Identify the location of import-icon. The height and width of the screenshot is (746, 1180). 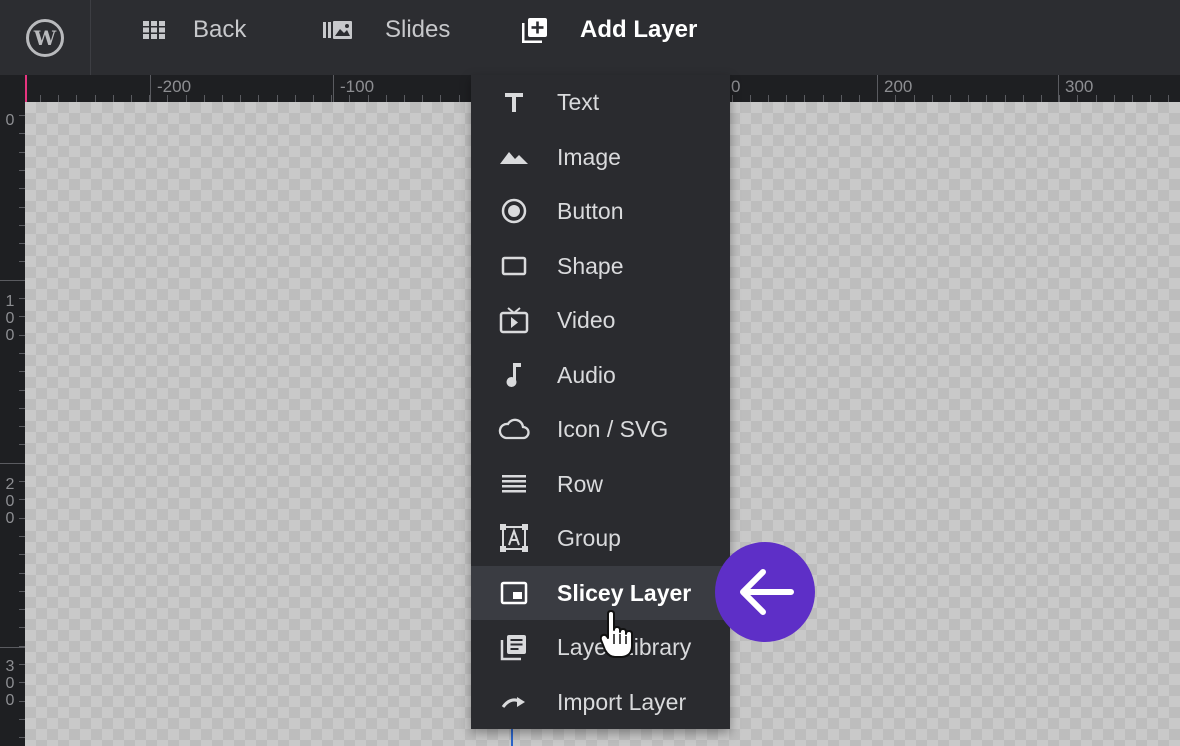
(514, 702).